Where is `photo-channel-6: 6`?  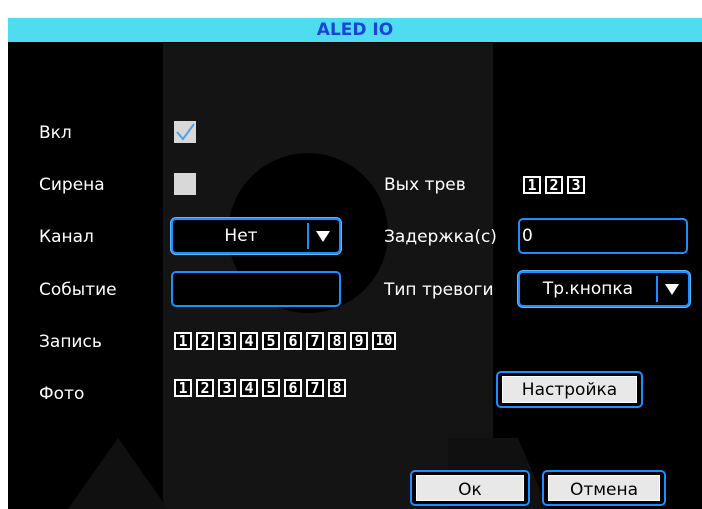 photo-channel-6: 6 is located at coordinates (293, 388).